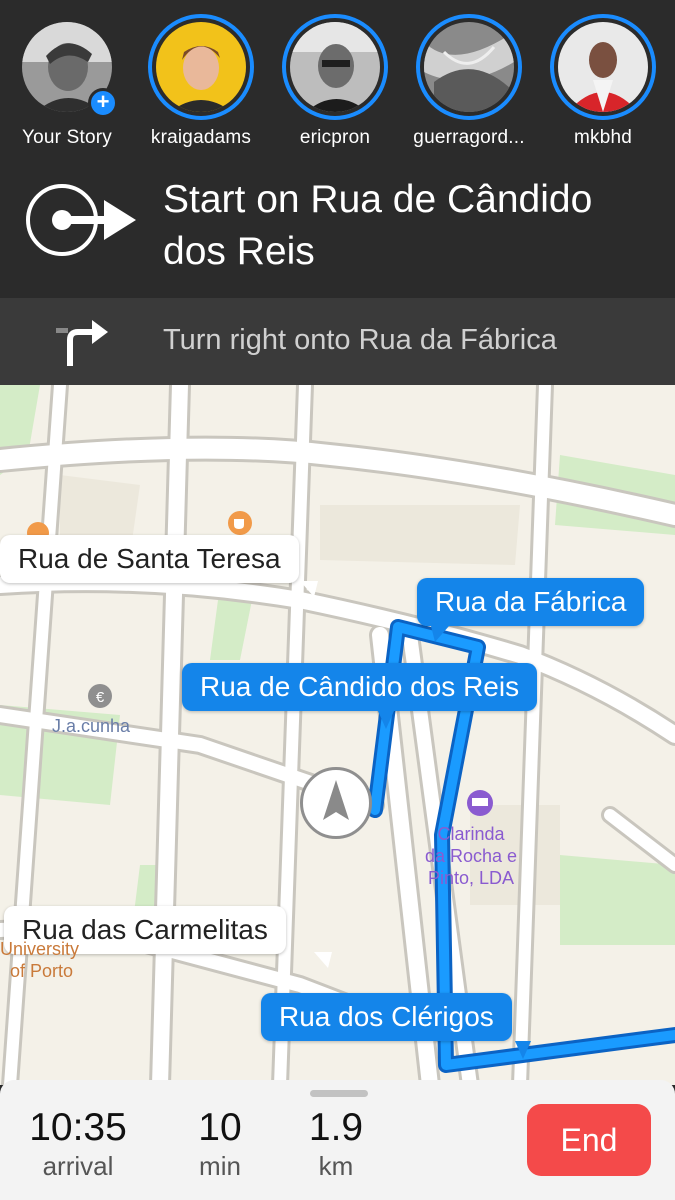  I want to click on turn-right-icon, so click(82, 343).